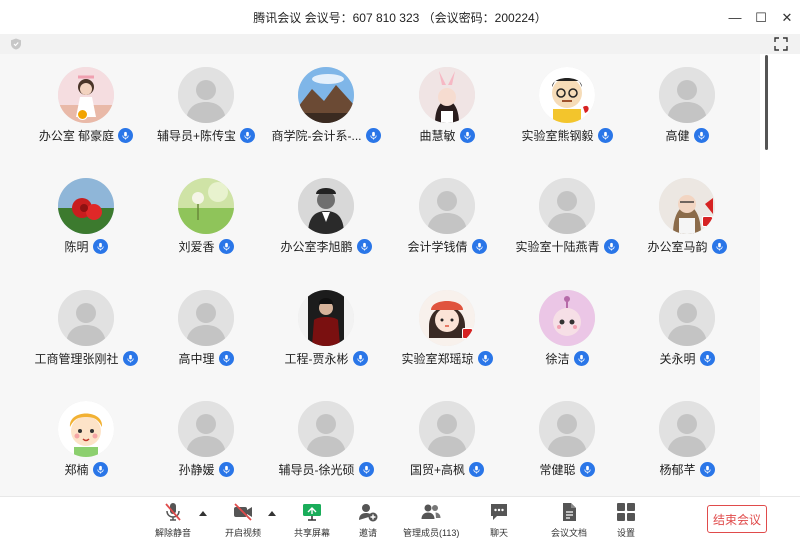 The height and width of the screenshot is (543, 800). What do you see at coordinates (243, 533) in the screenshot?
I see `start-video-label: 开启视频` at bounding box center [243, 533].